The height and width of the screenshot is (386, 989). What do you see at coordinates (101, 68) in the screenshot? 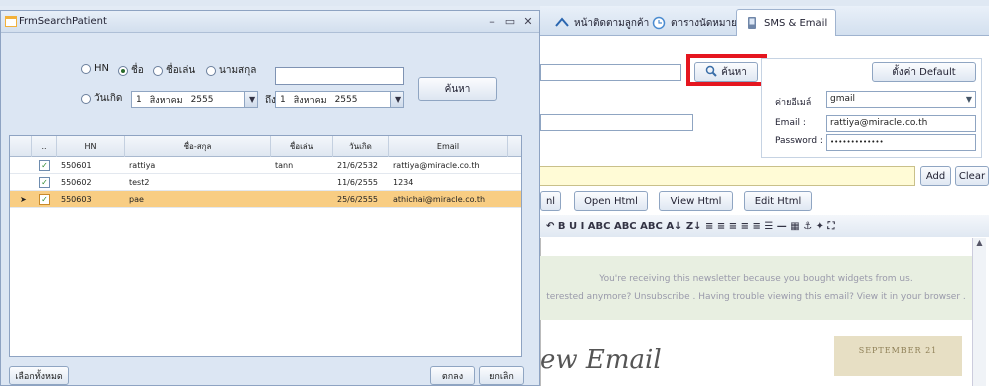
I see `radio-hn-label: HN` at bounding box center [101, 68].